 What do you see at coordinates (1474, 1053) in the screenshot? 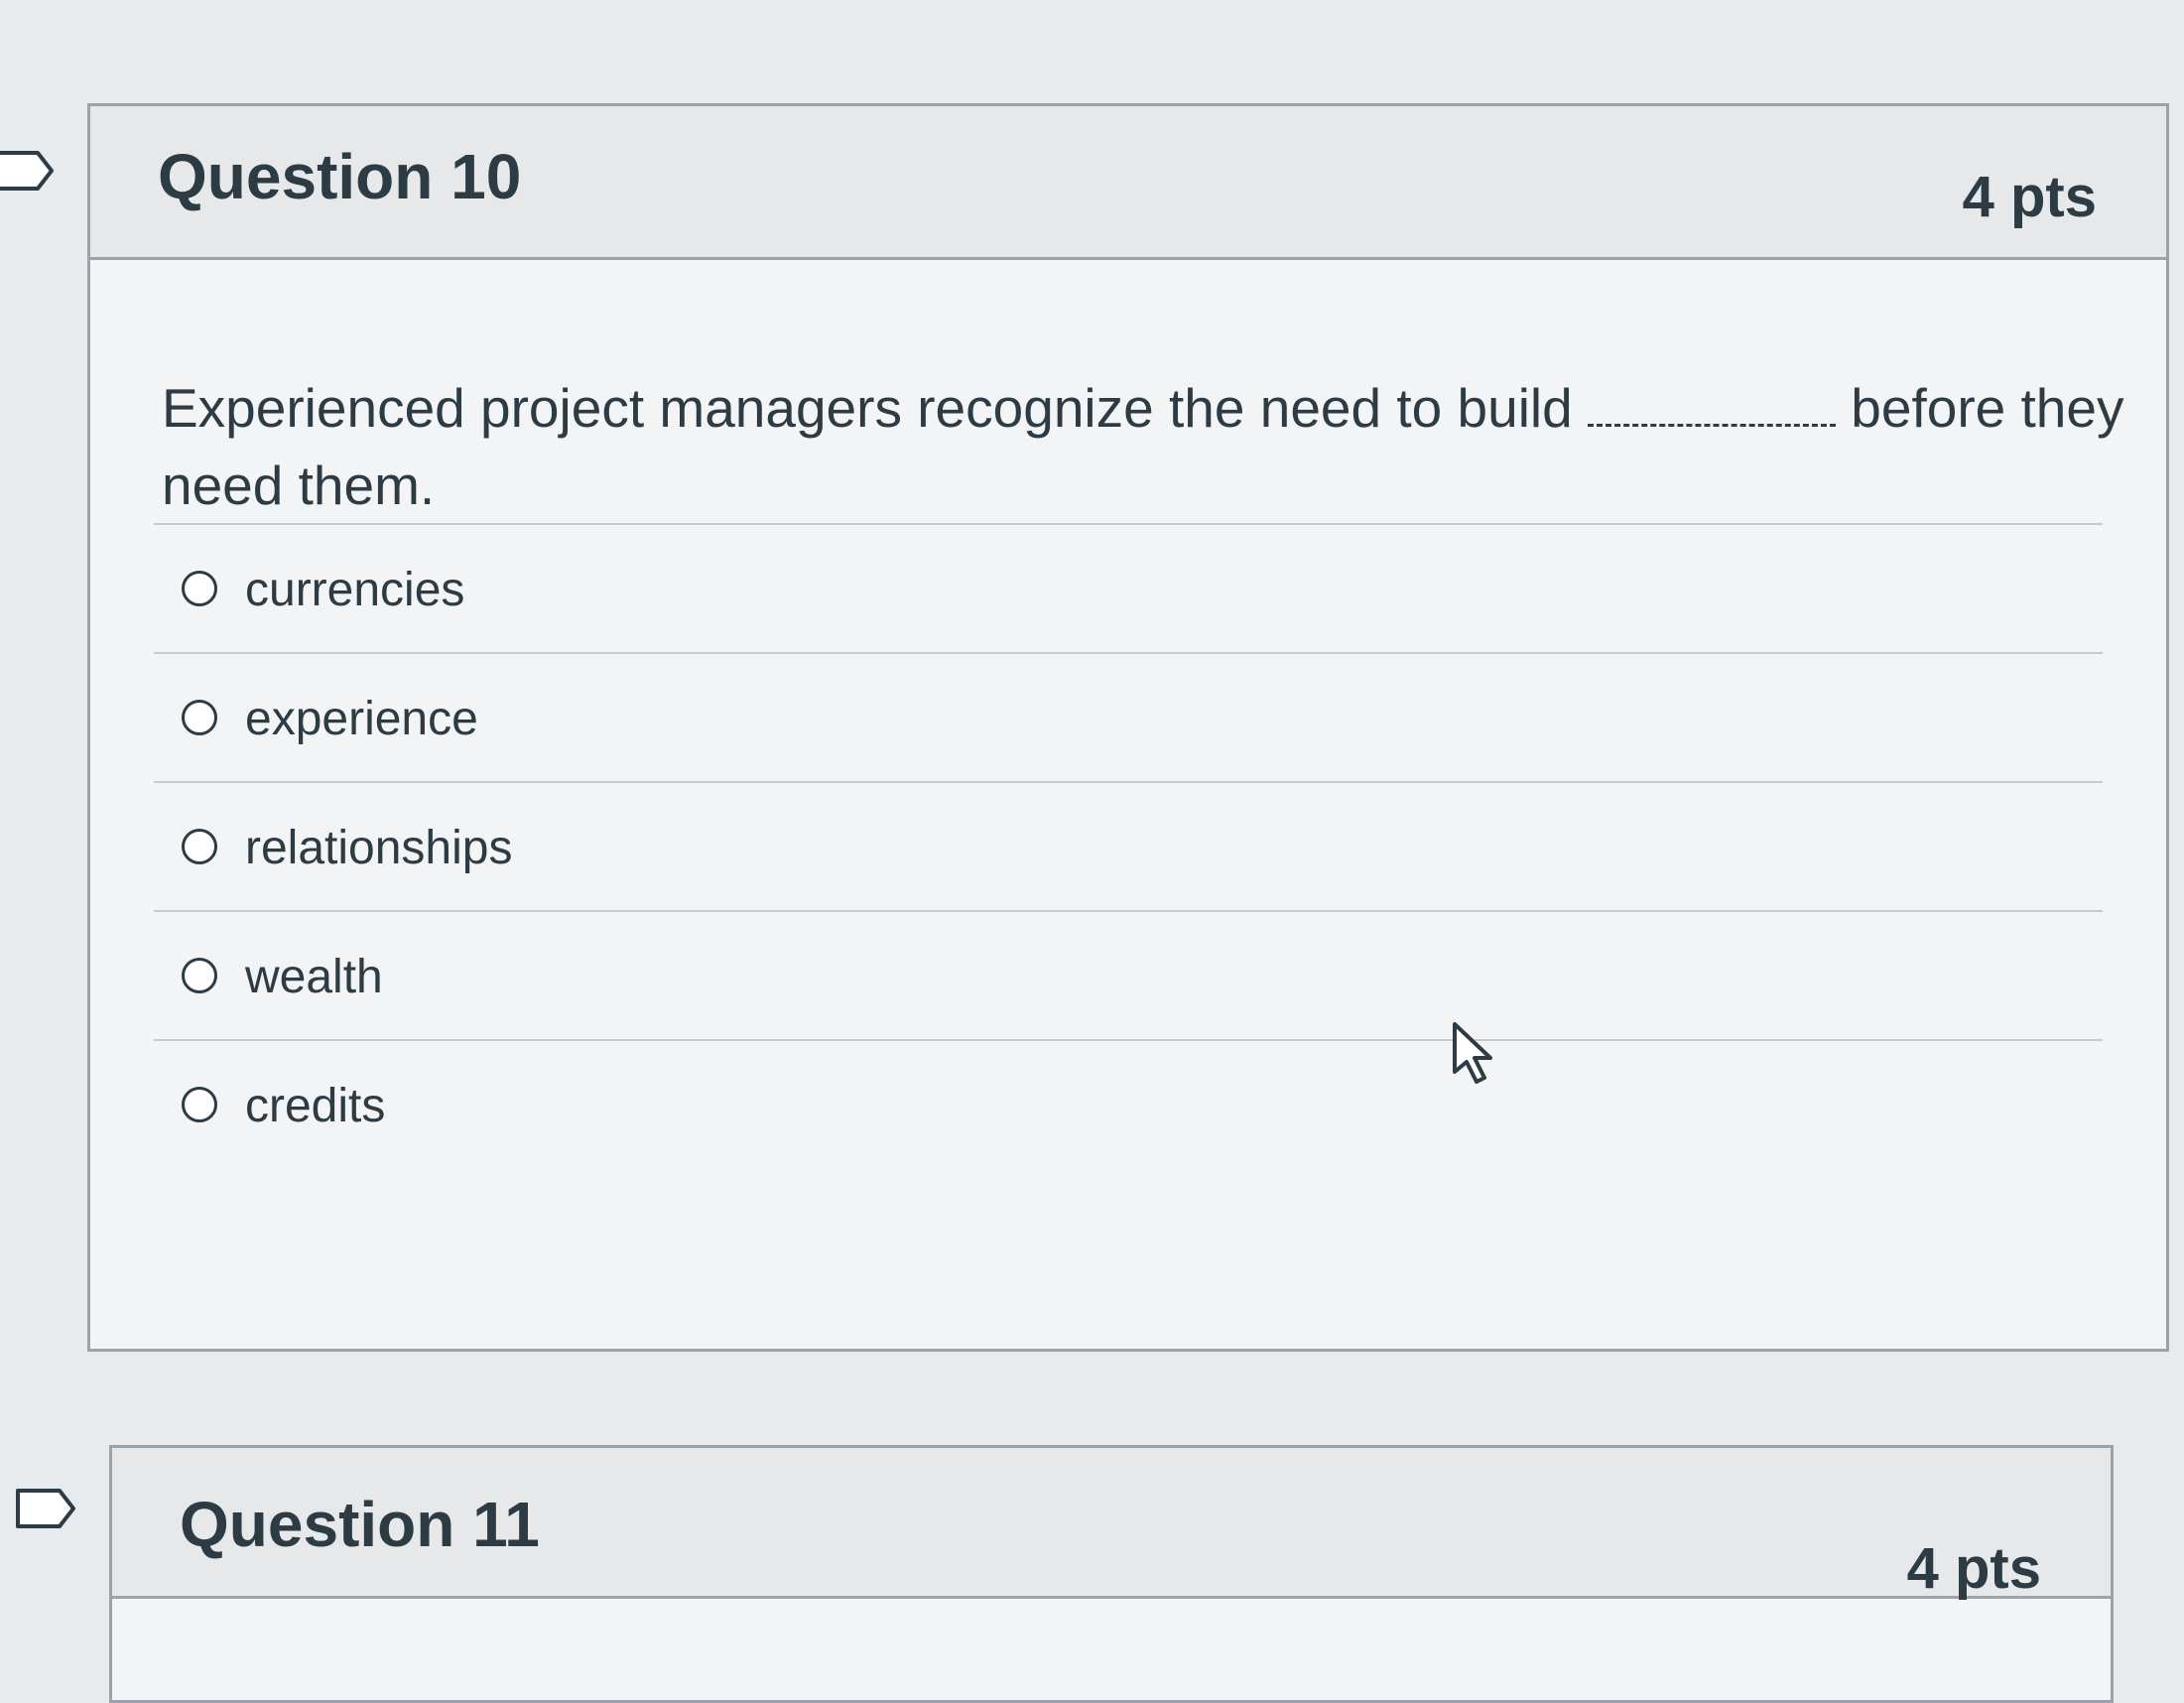
I see `mouse-pointer-icon` at bounding box center [1474, 1053].